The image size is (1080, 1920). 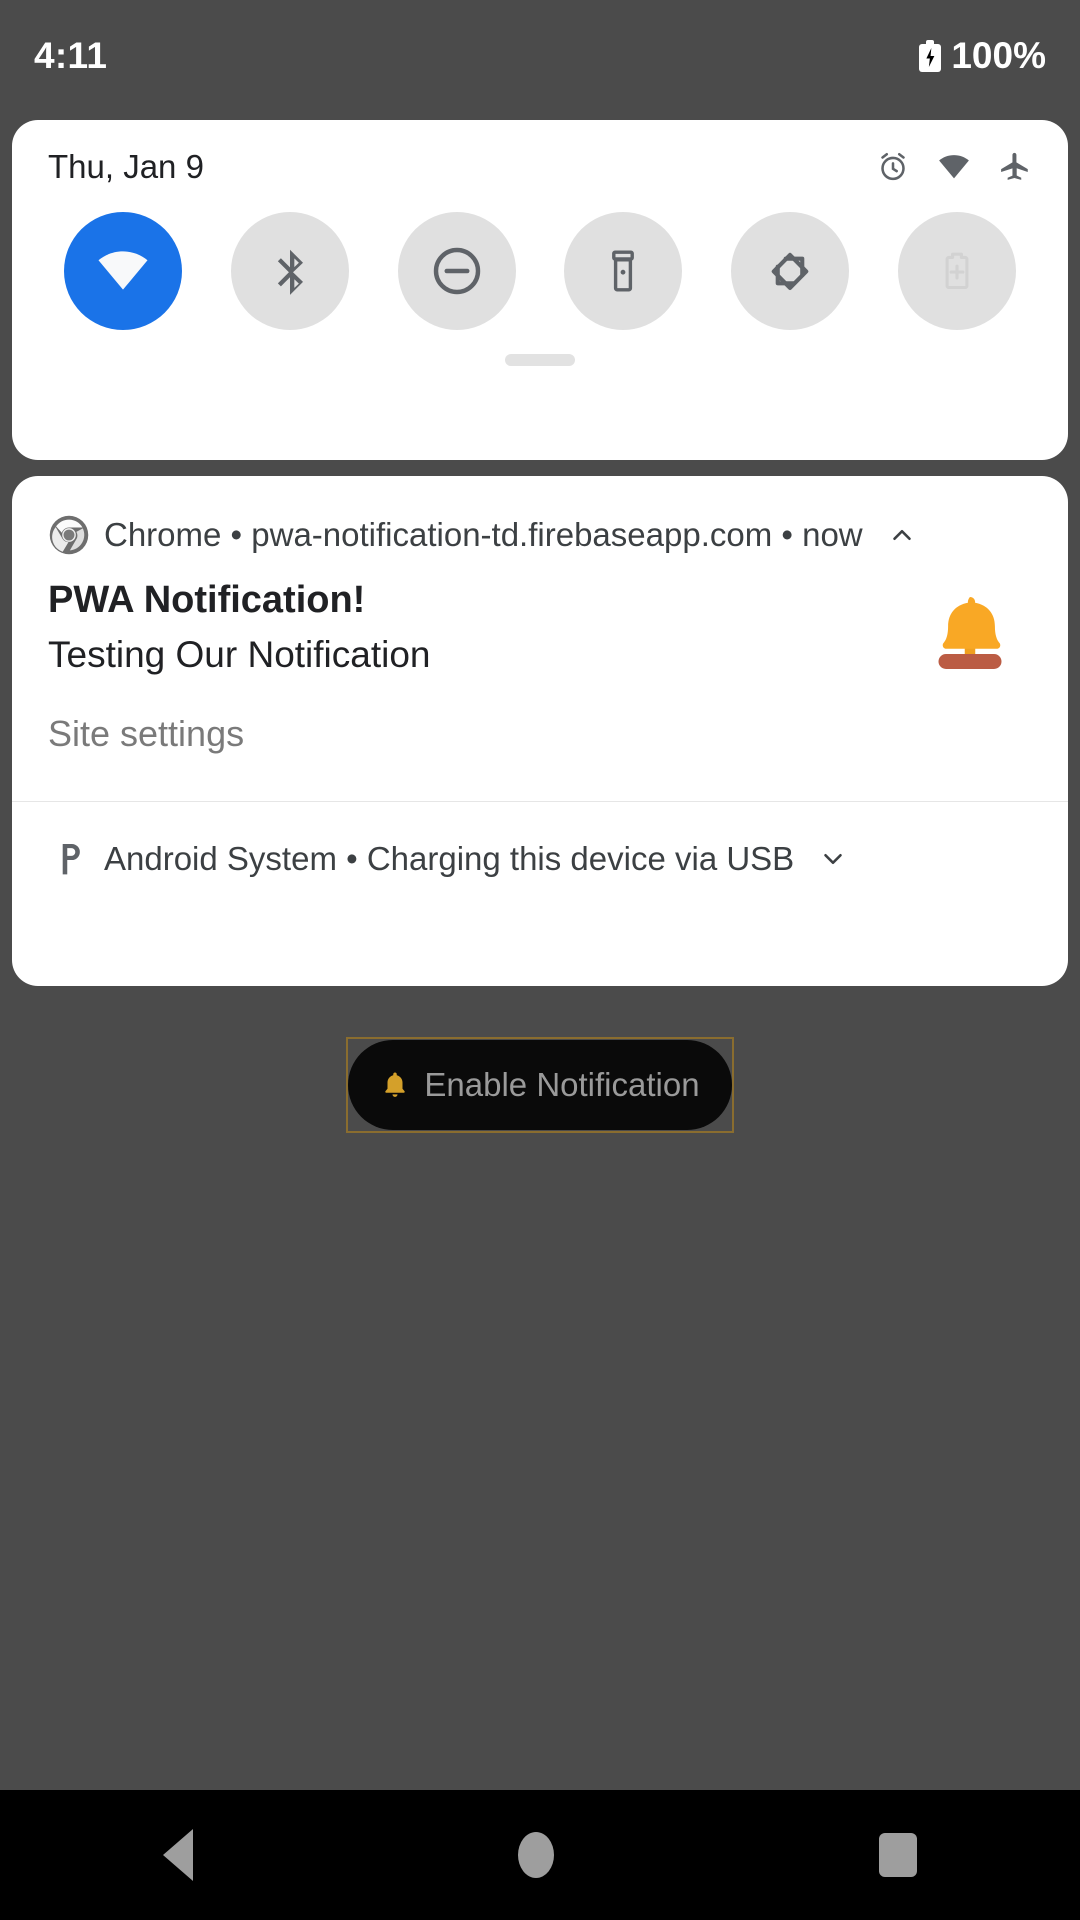 I want to click on status-bar-right: 100%, so click(x=982, y=56).